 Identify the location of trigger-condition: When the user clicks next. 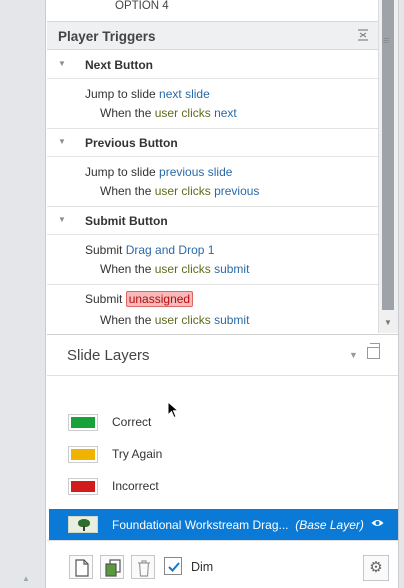
(168, 113).